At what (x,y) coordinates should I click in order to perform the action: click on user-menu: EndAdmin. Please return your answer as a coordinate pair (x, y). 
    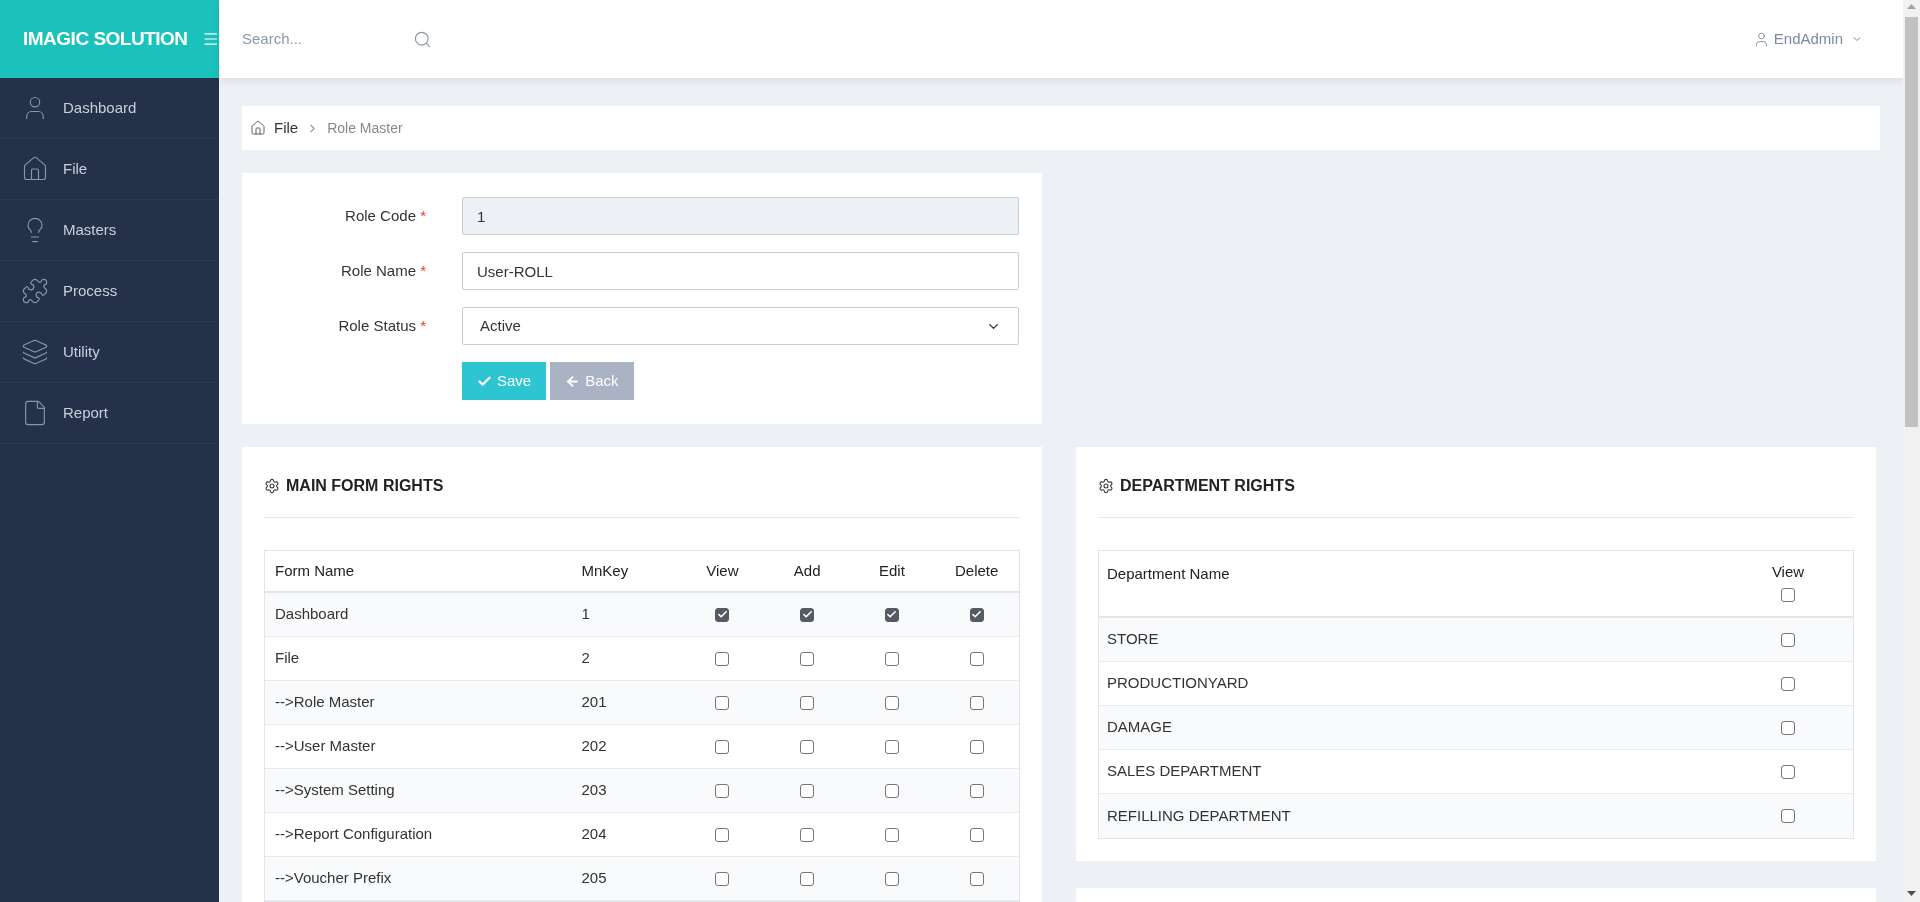
    Looking at the image, I should click on (1807, 39).